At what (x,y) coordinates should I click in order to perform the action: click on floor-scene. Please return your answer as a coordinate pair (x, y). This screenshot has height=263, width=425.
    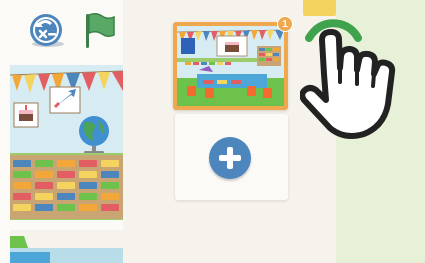
    Looking at the image, I should click on (66, 246).